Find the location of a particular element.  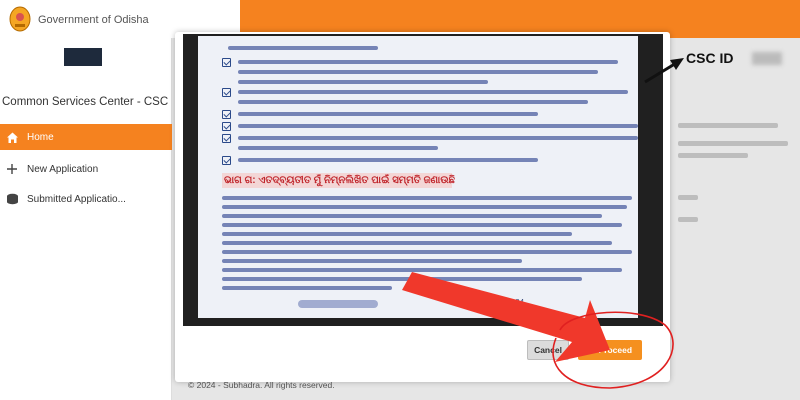

sidebar-item-label: New Application is located at coordinates (63, 169).